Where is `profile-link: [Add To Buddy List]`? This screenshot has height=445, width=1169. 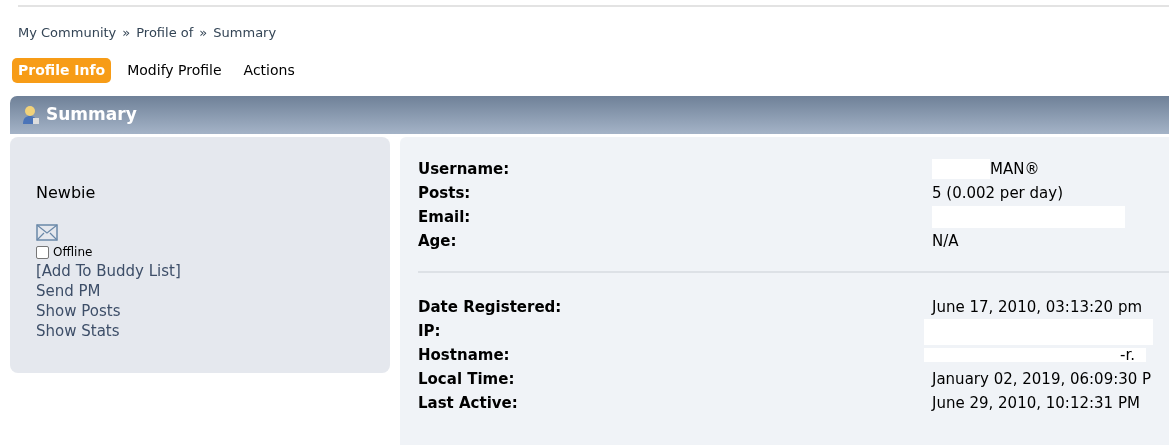
profile-link: [Add To Buddy List] is located at coordinates (108, 271).